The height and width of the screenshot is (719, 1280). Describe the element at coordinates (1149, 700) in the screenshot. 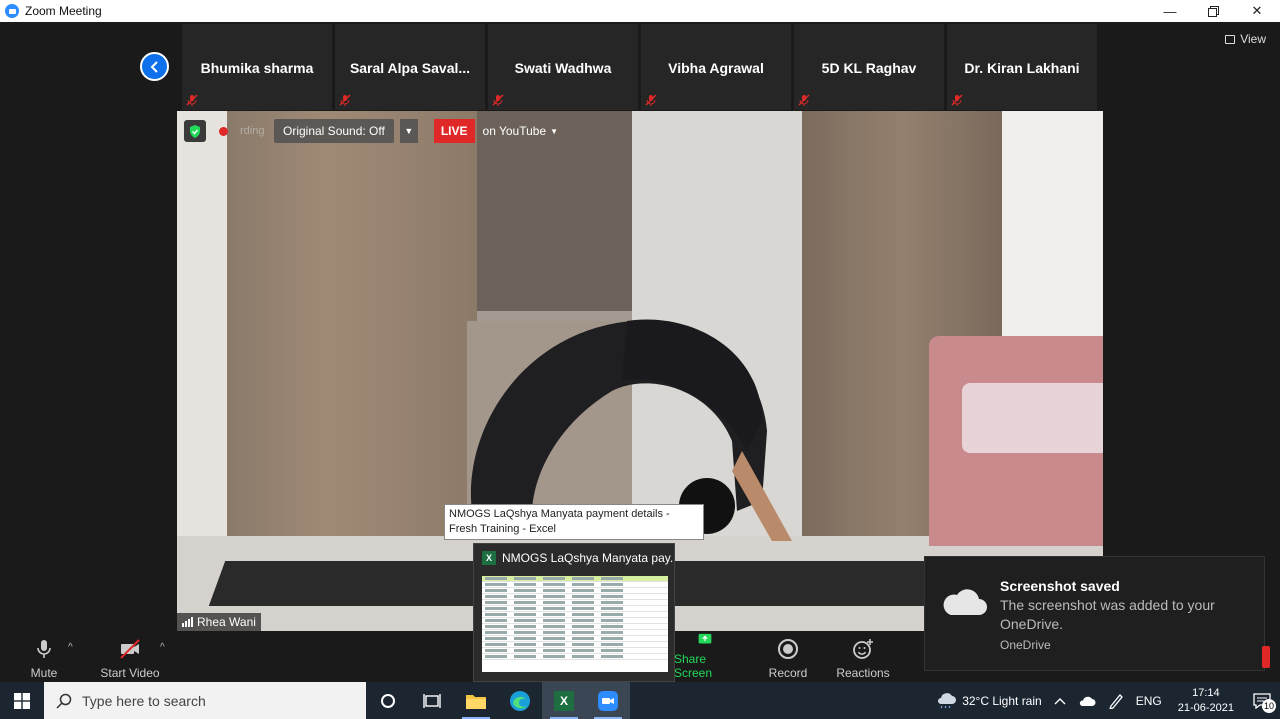

I see `input-language-button: ENG` at that location.